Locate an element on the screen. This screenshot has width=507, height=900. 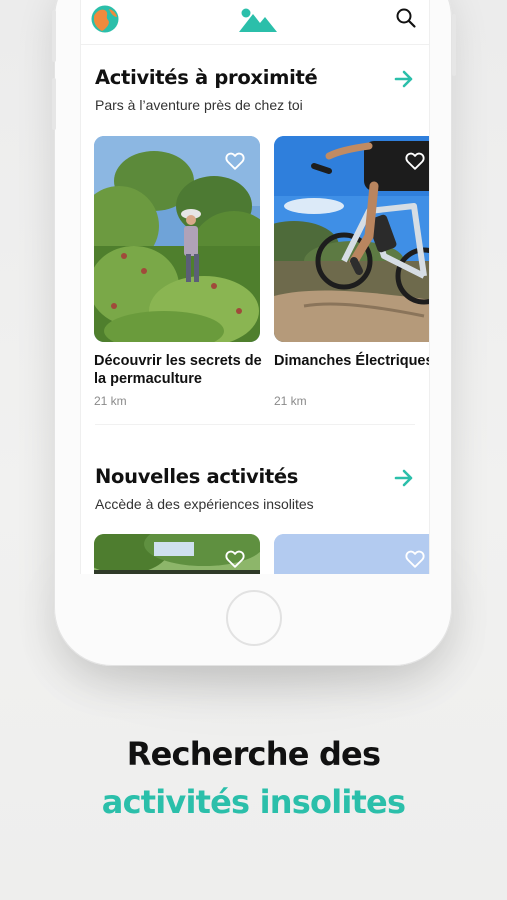
home-button is located at coordinates (254, 618).